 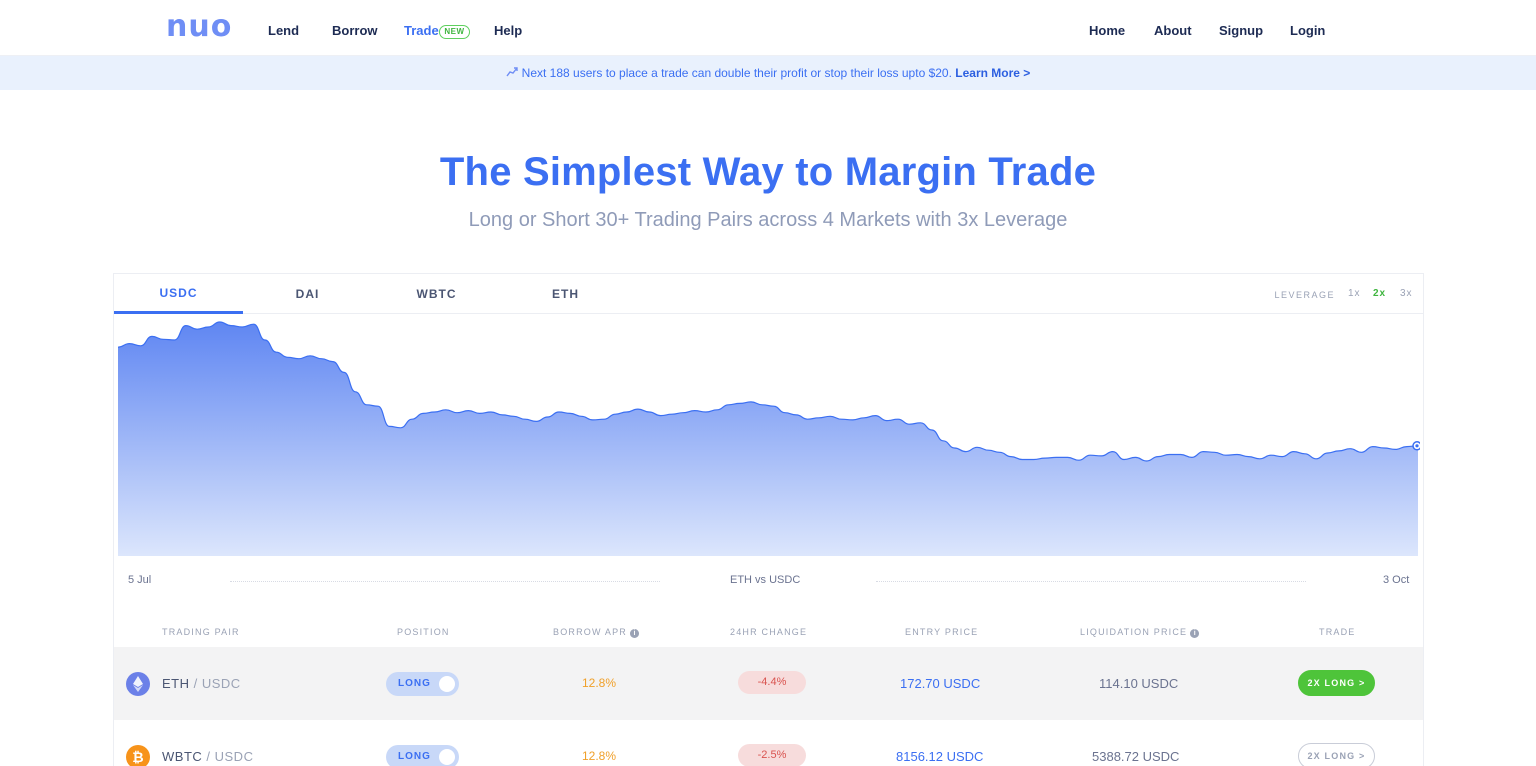 I want to click on chart-title: ETH vs USDC, so click(x=765, y=580).